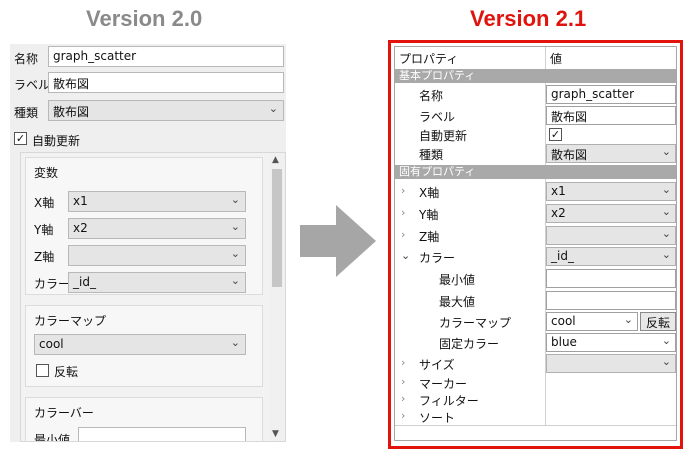 The image size is (692, 459). Describe the element at coordinates (277, 228) in the screenshot. I see `scrollbar-thumb` at that location.